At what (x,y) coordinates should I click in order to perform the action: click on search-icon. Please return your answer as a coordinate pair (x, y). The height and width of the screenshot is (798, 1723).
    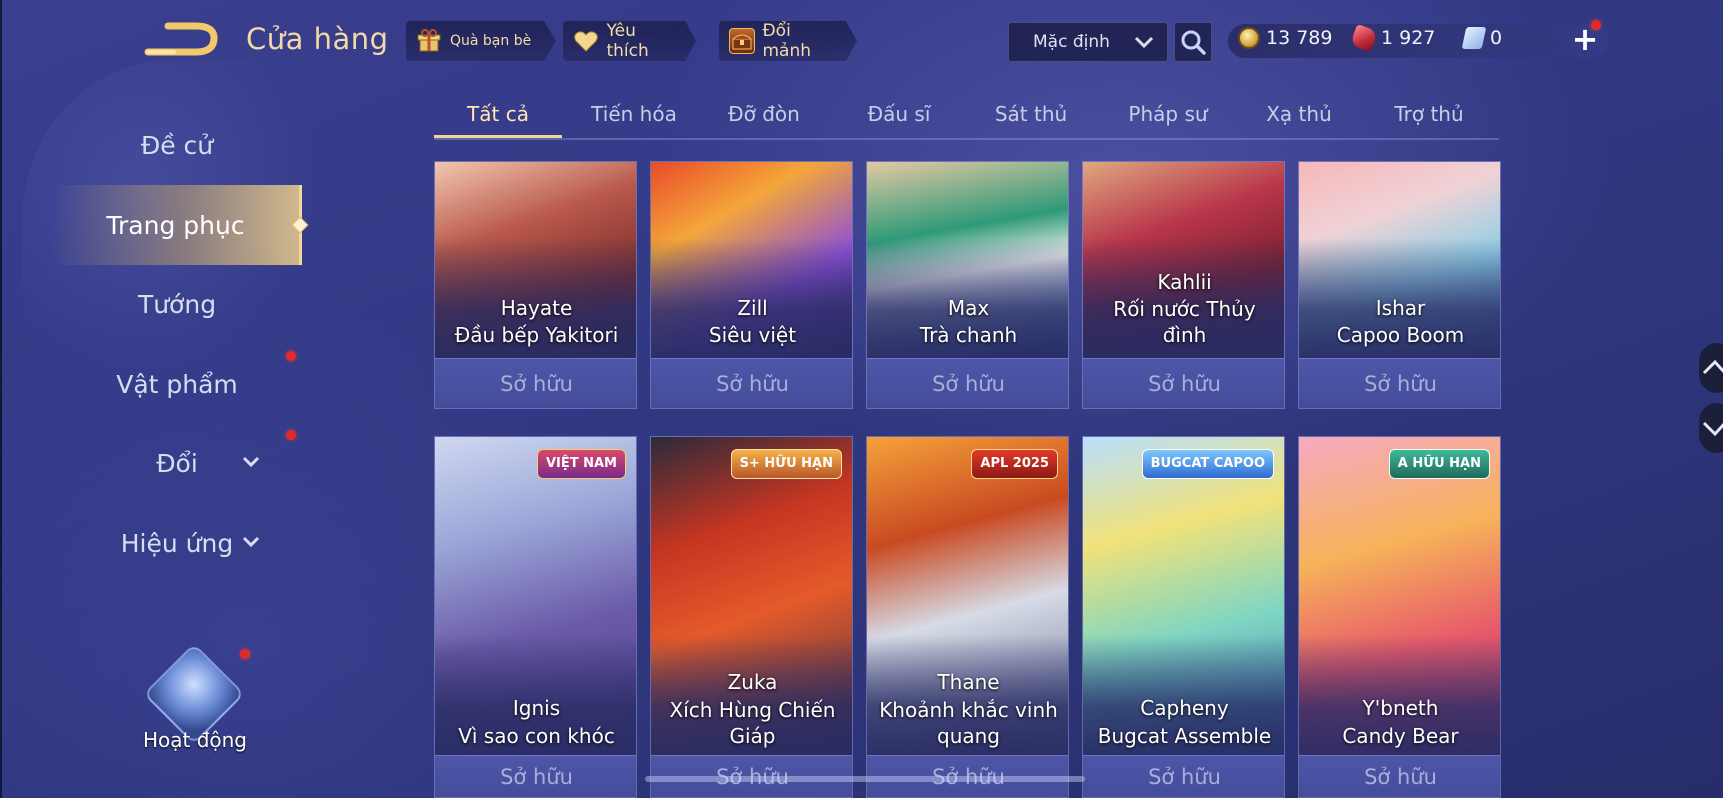
    Looking at the image, I should click on (1193, 42).